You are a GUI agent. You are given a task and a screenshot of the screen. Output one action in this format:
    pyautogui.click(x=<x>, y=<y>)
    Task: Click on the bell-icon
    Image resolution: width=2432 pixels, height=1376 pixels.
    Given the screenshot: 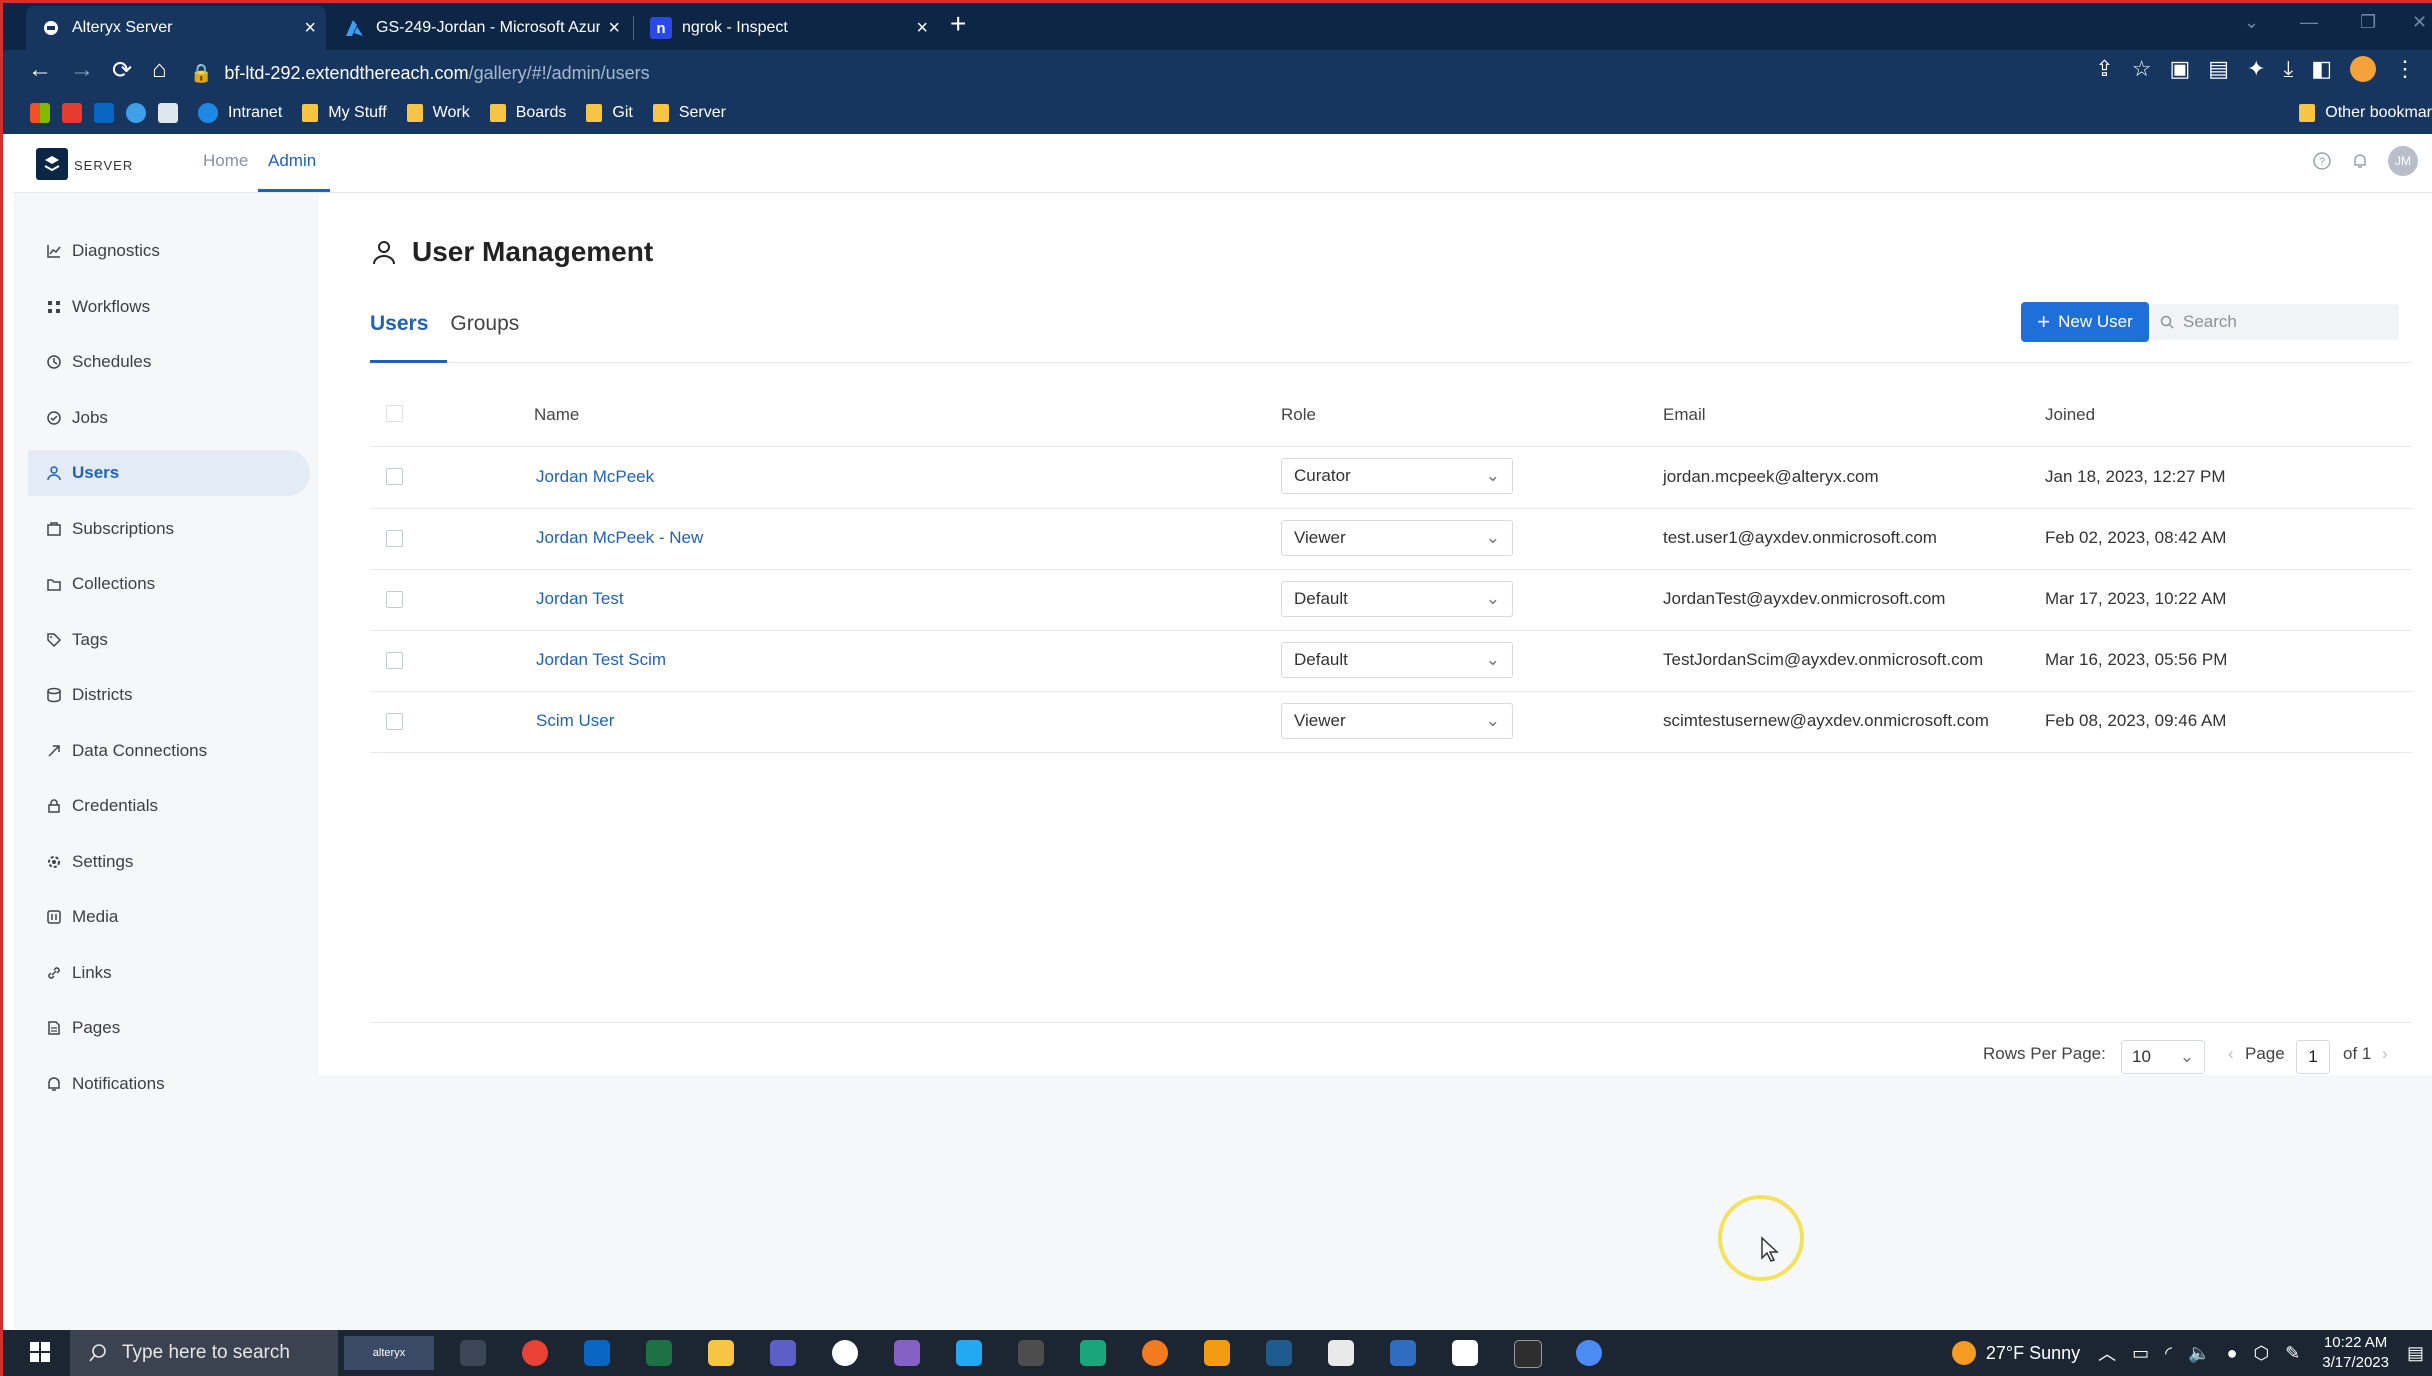 What is the action you would take?
    pyautogui.click(x=2360, y=161)
    